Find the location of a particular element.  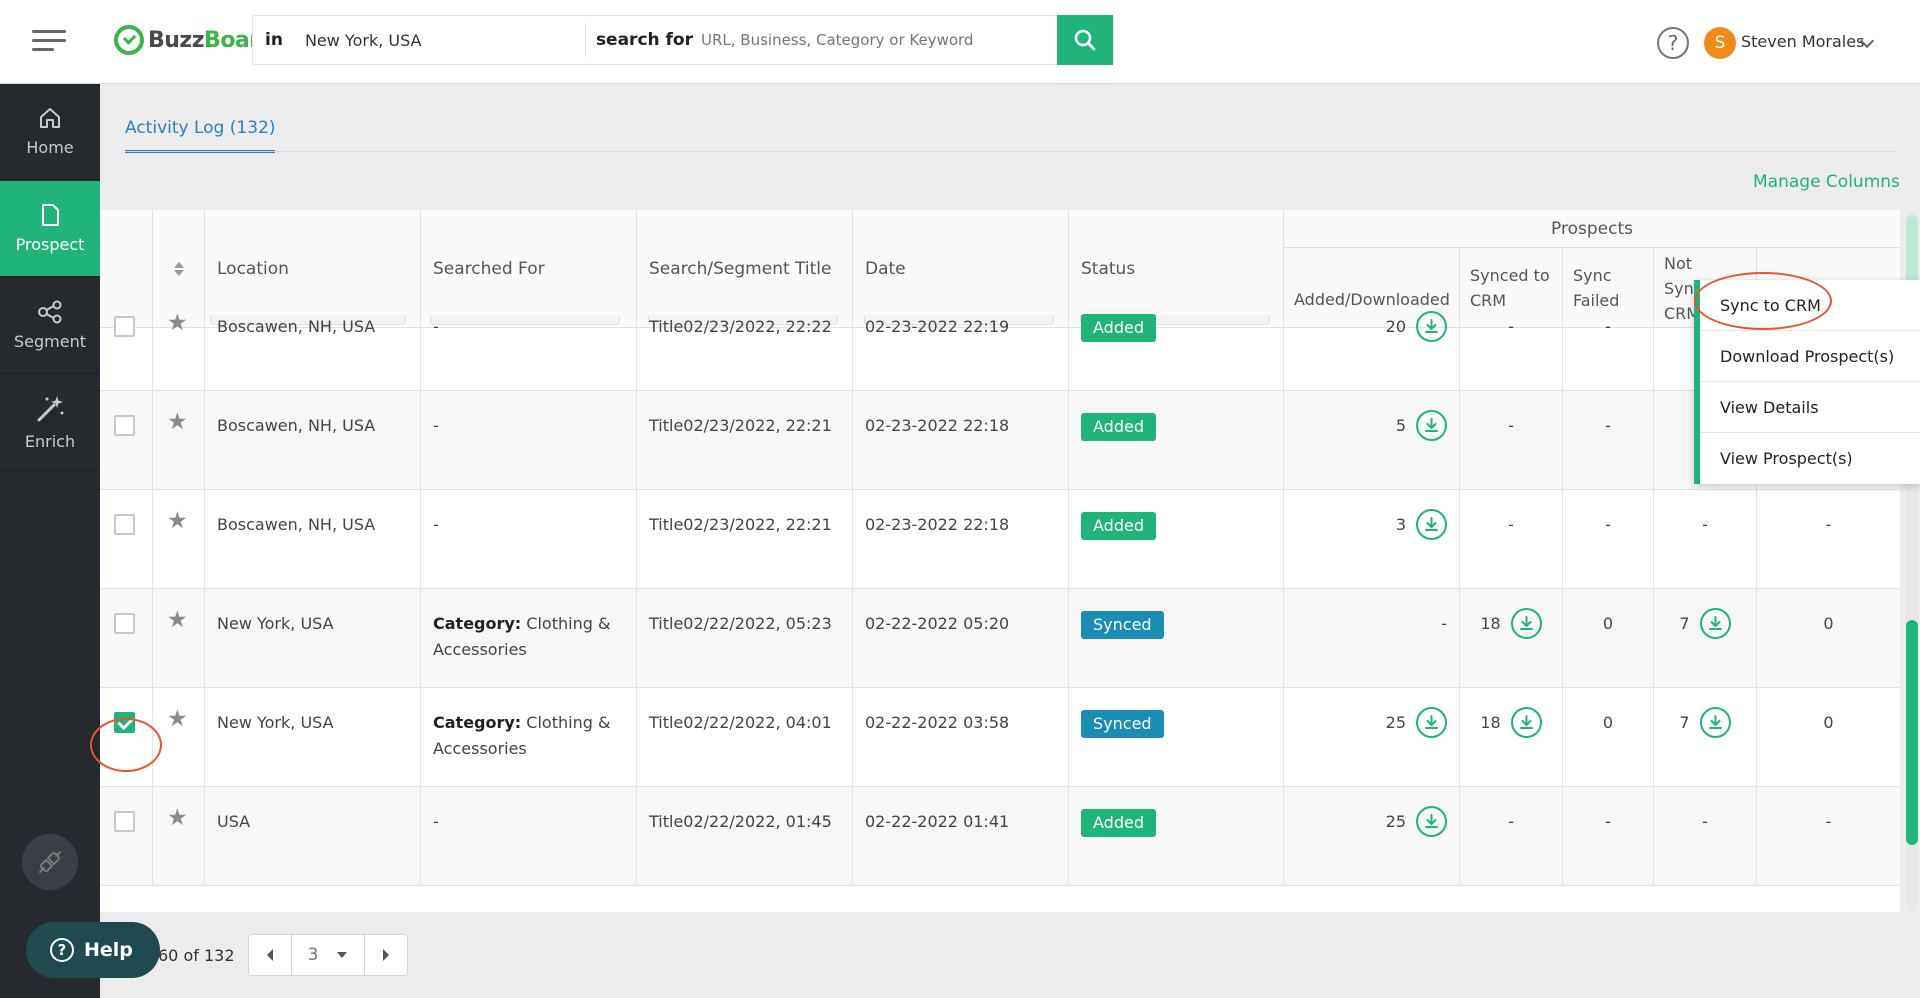

added-count: 3 is located at coordinates (1400, 524).